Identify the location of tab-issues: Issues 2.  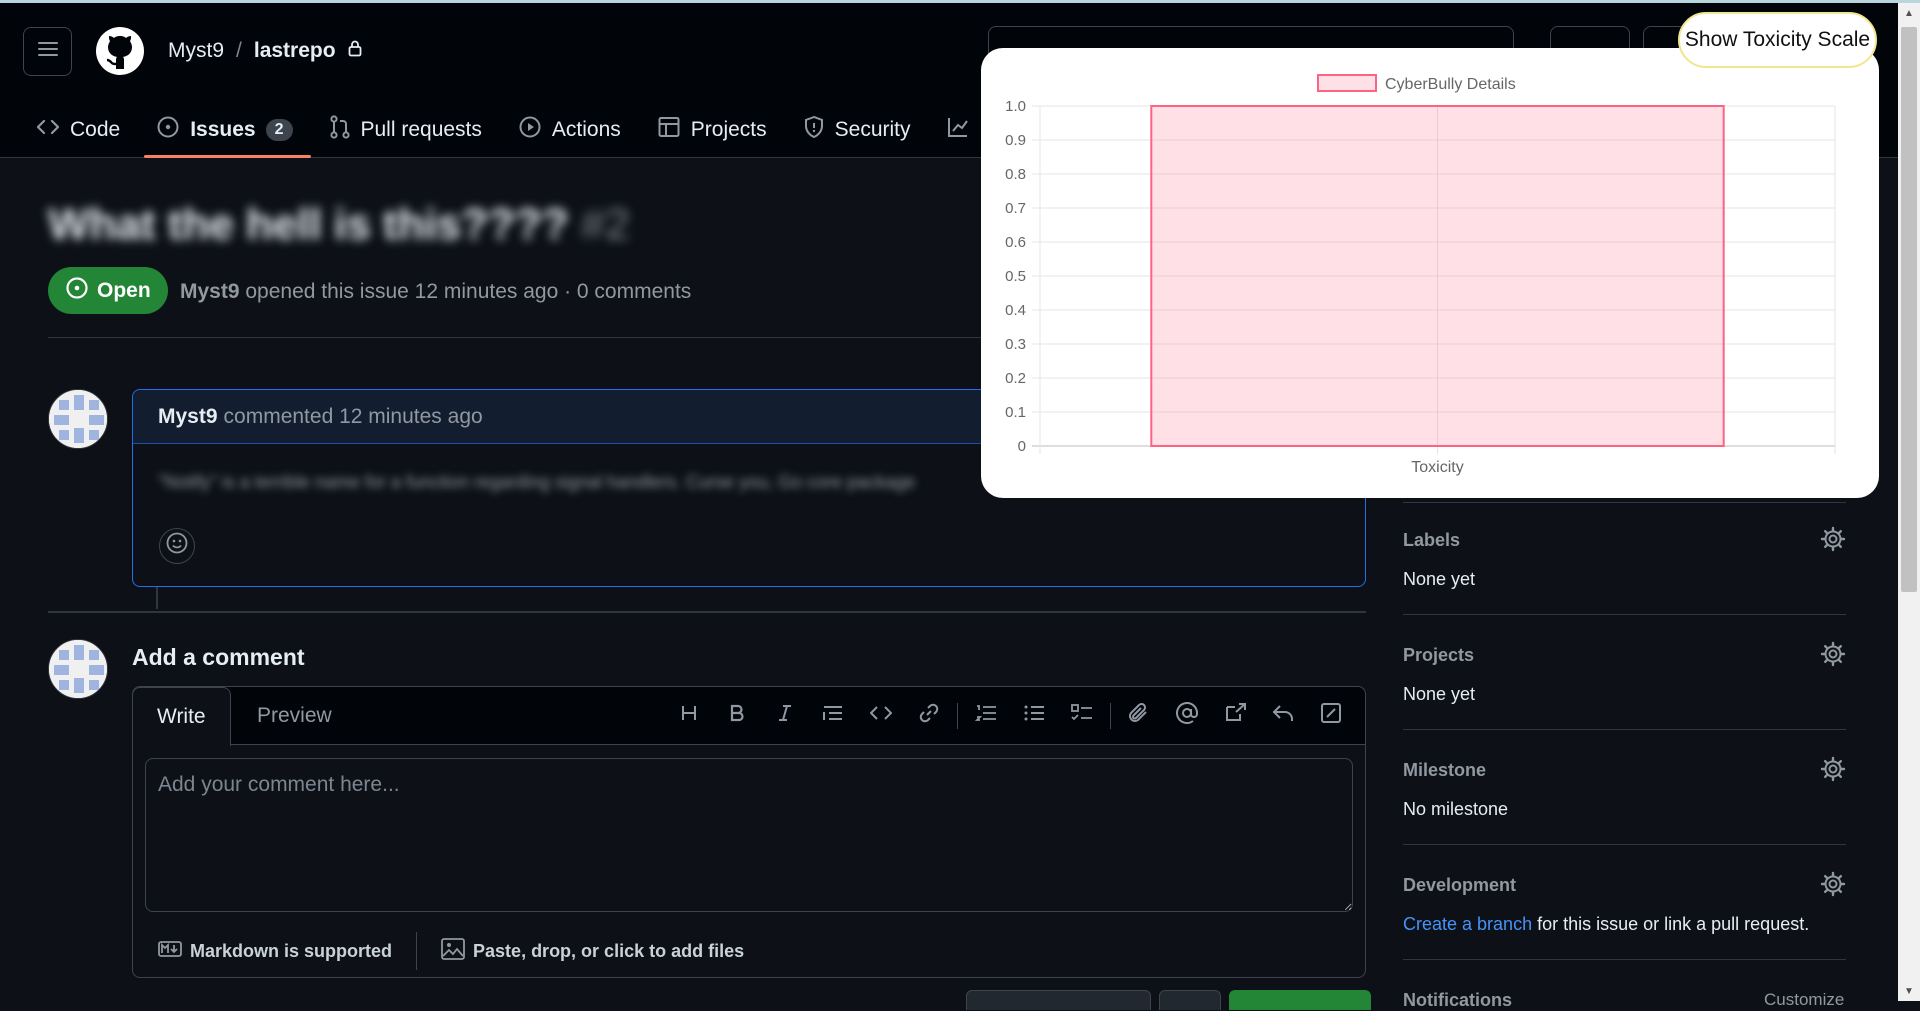
(227, 132).